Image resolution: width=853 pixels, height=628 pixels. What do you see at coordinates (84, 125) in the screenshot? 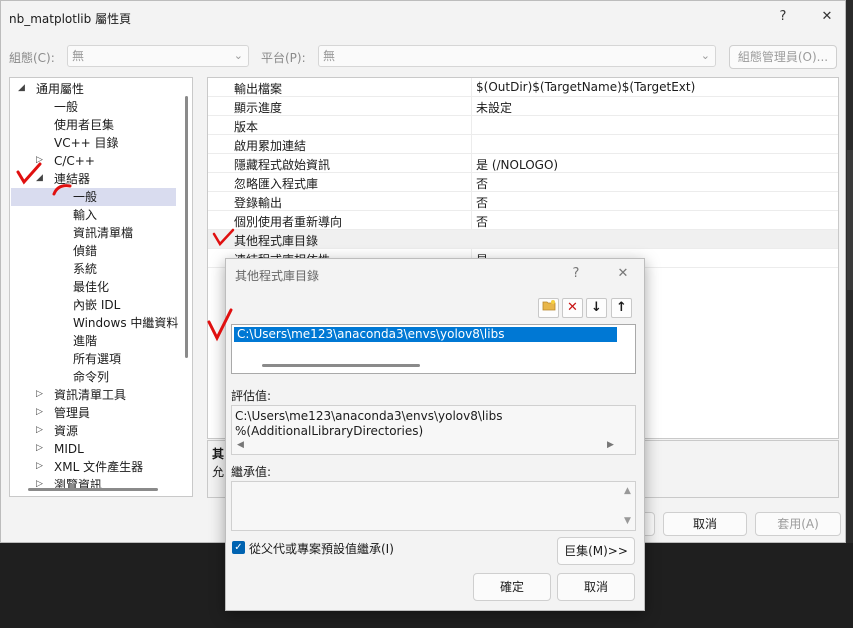
I see `tree-item: 使用者巨集` at bounding box center [84, 125].